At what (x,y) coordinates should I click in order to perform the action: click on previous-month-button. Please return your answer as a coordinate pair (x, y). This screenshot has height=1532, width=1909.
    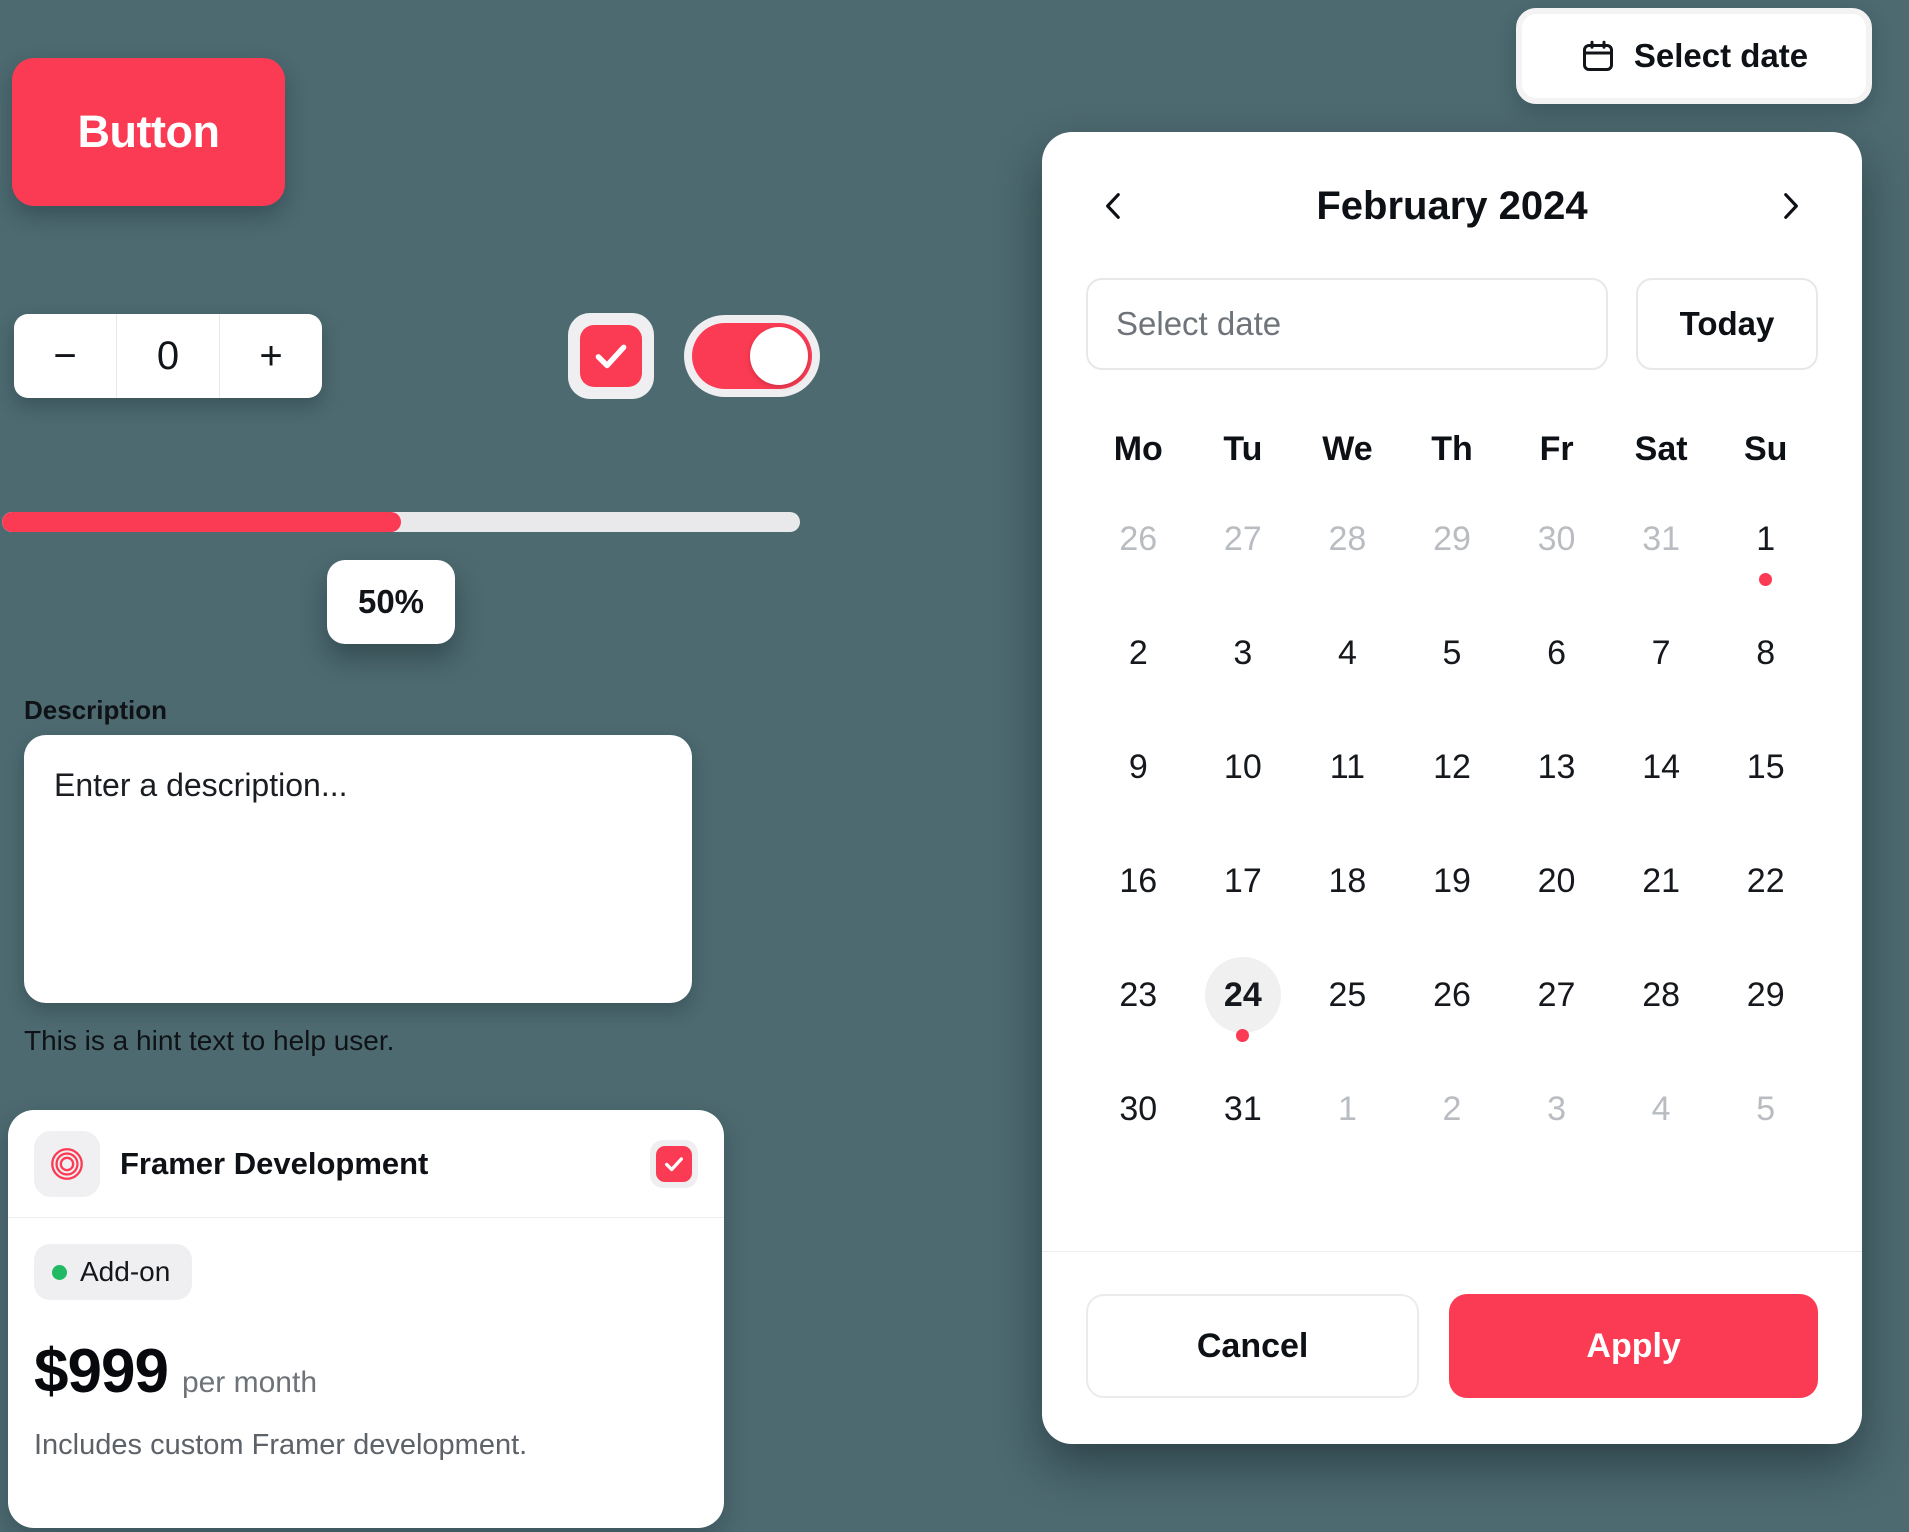
    Looking at the image, I should click on (1114, 206).